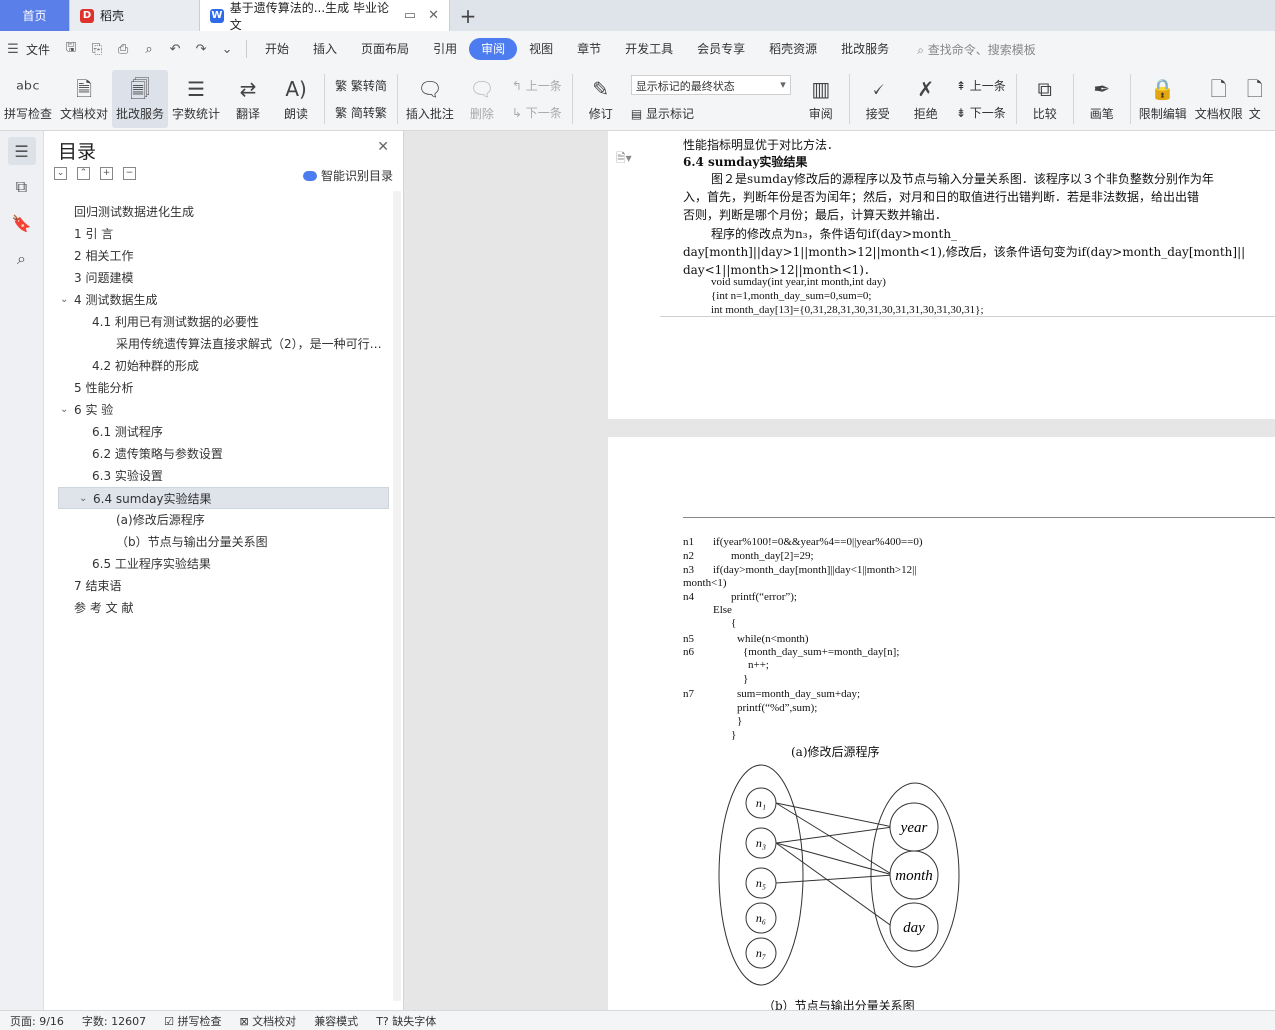  Describe the element at coordinates (223, 212) in the screenshot. I see `toc-item: 回归测试数据进化生成` at that location.